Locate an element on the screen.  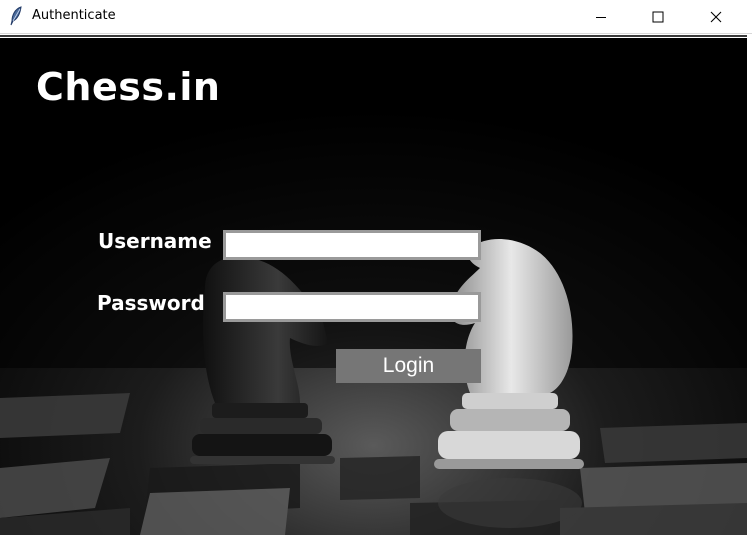
close-icon is located at coordinates (716, 16).